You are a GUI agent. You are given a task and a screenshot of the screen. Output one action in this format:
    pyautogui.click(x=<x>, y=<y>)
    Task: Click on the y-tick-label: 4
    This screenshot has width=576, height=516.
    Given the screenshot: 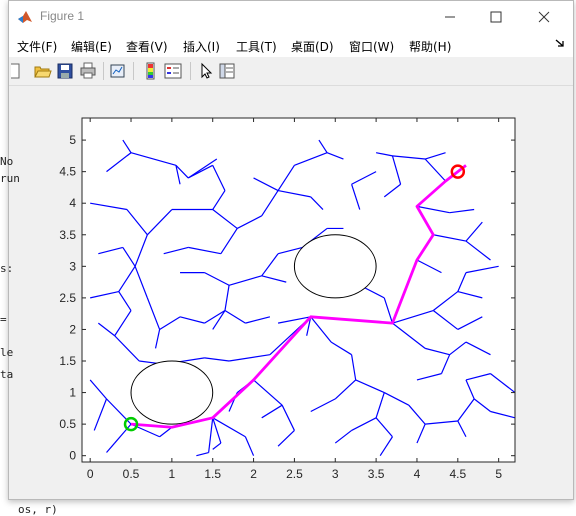 What is the action you would take?
    pyautogui.click(x=72, y=203)
    